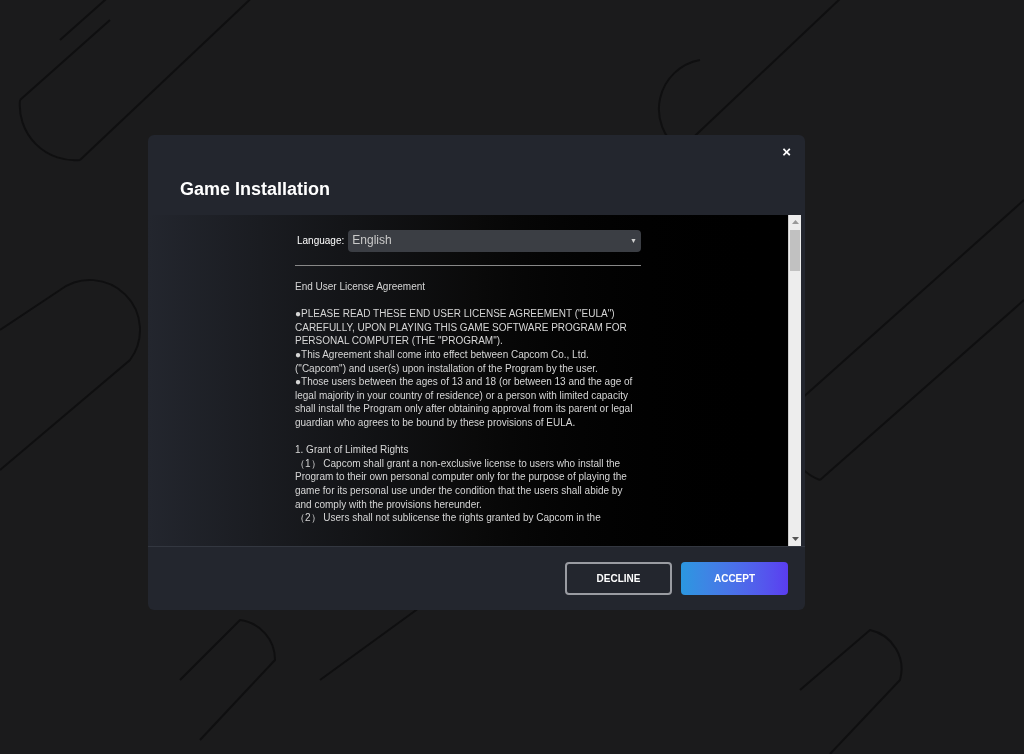 The image size is (1024, 754). What do you see at coordinates (255, 189) in the screenshot?
I see `dialog-title: Game Installation` at bounding box center [255, 189].